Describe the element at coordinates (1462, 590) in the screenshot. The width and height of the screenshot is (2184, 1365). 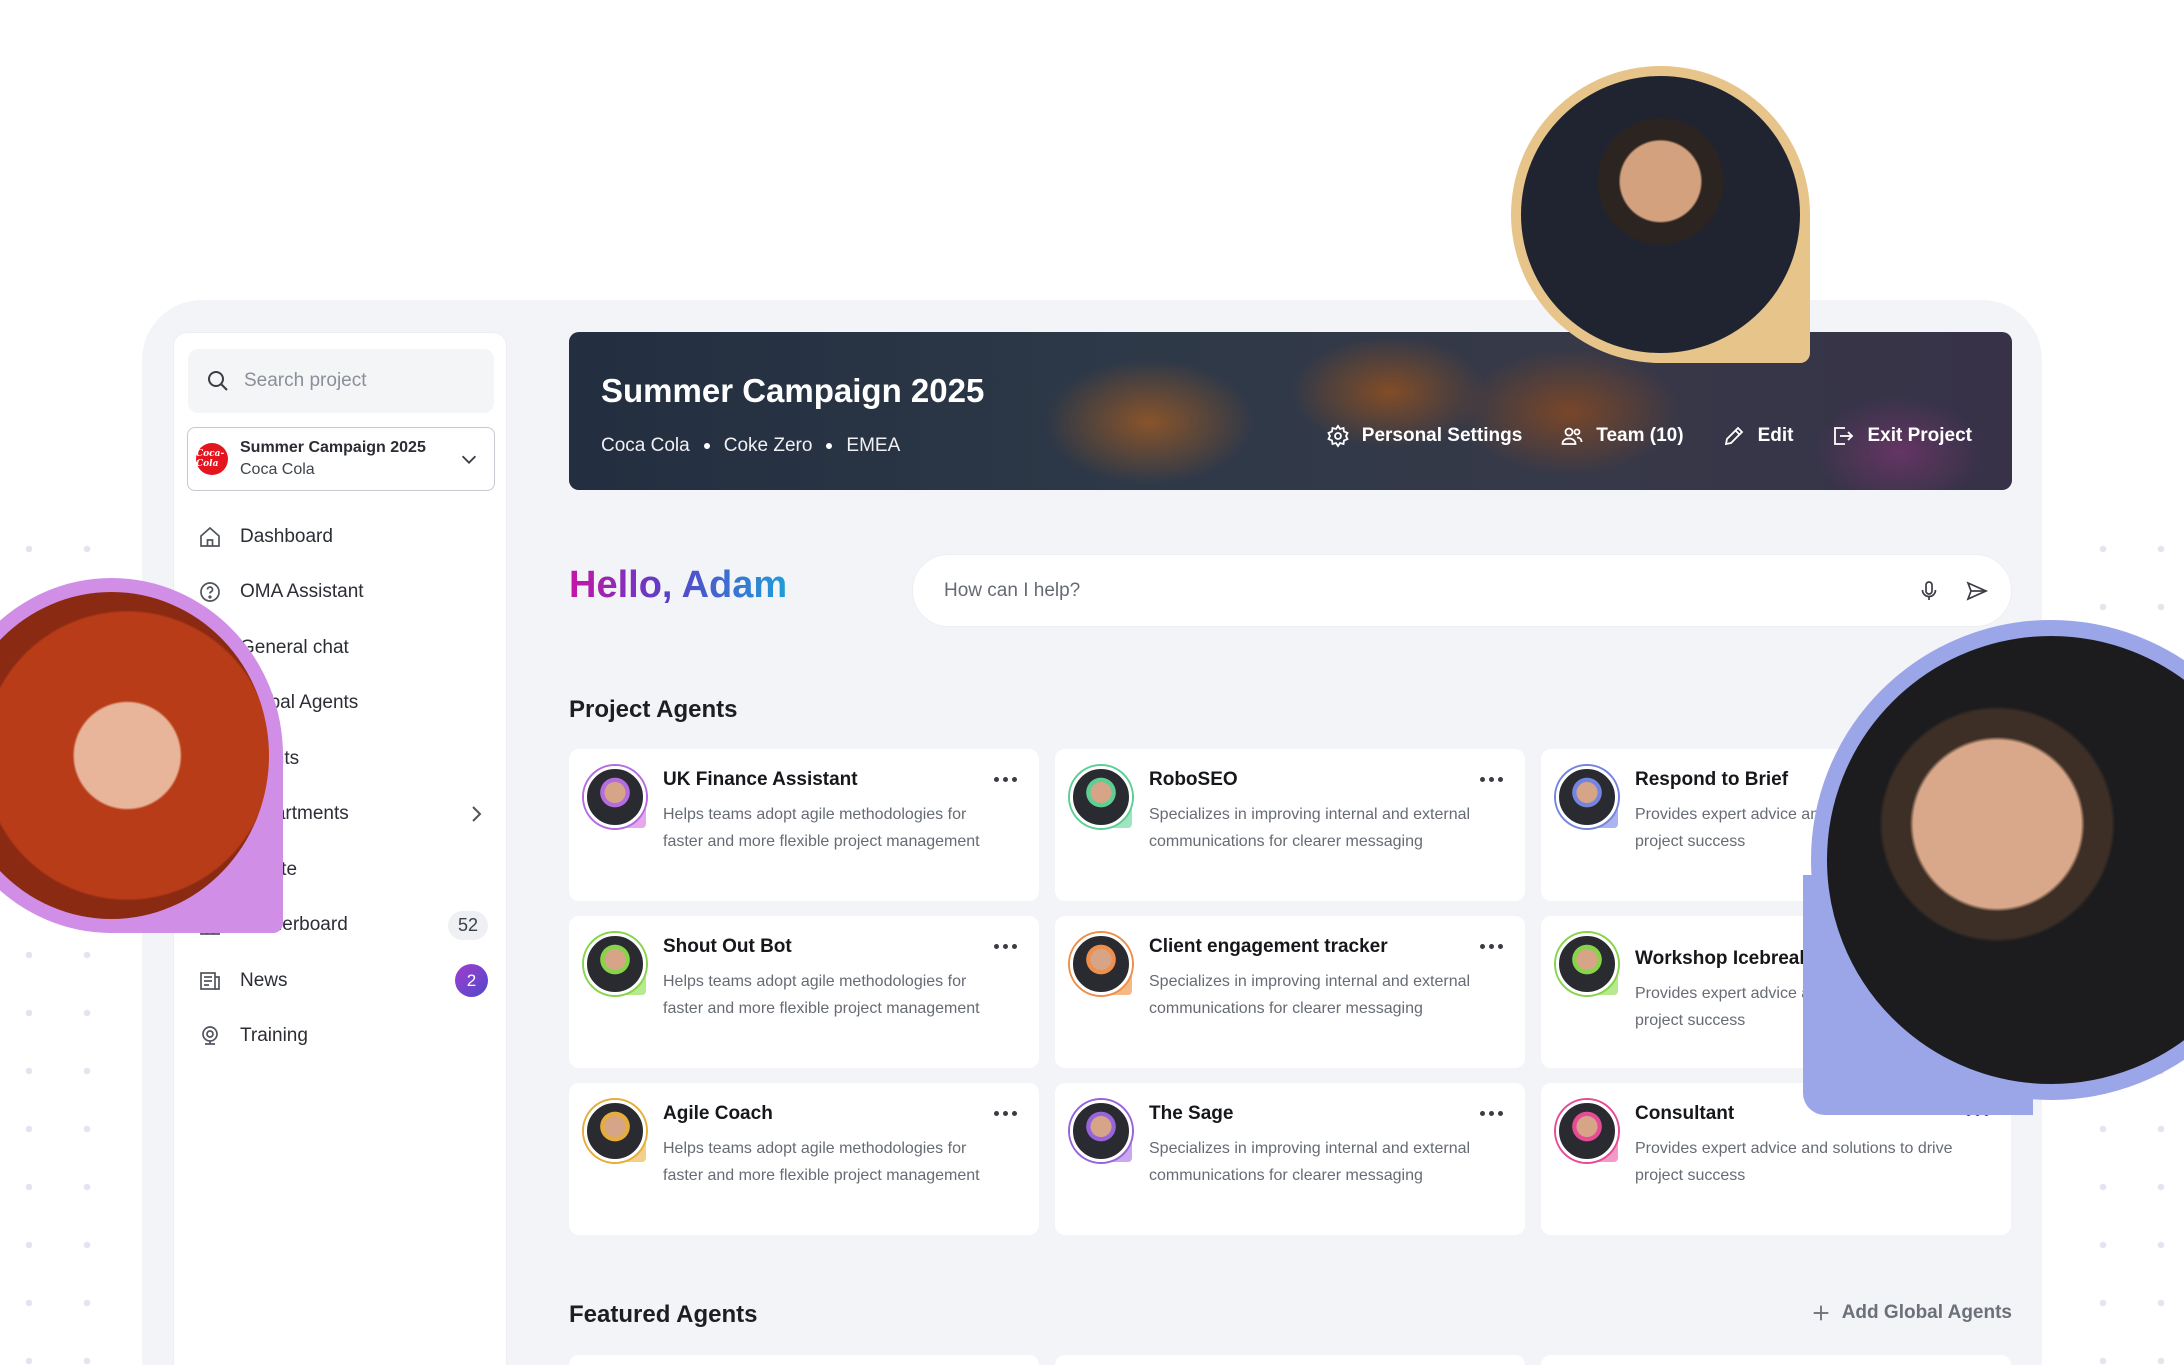
I see `assistant-prompt-input: How can I help?` at that location.